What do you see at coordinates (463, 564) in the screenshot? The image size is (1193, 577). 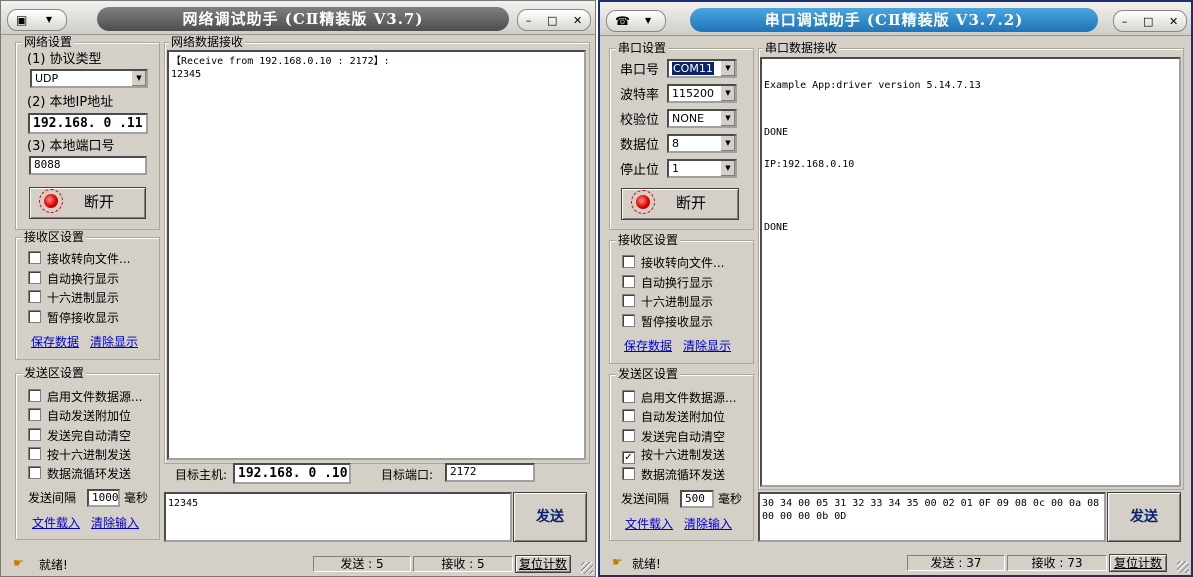 I see `recv-count: 接收 : 5` at bounding box center [463, 564].